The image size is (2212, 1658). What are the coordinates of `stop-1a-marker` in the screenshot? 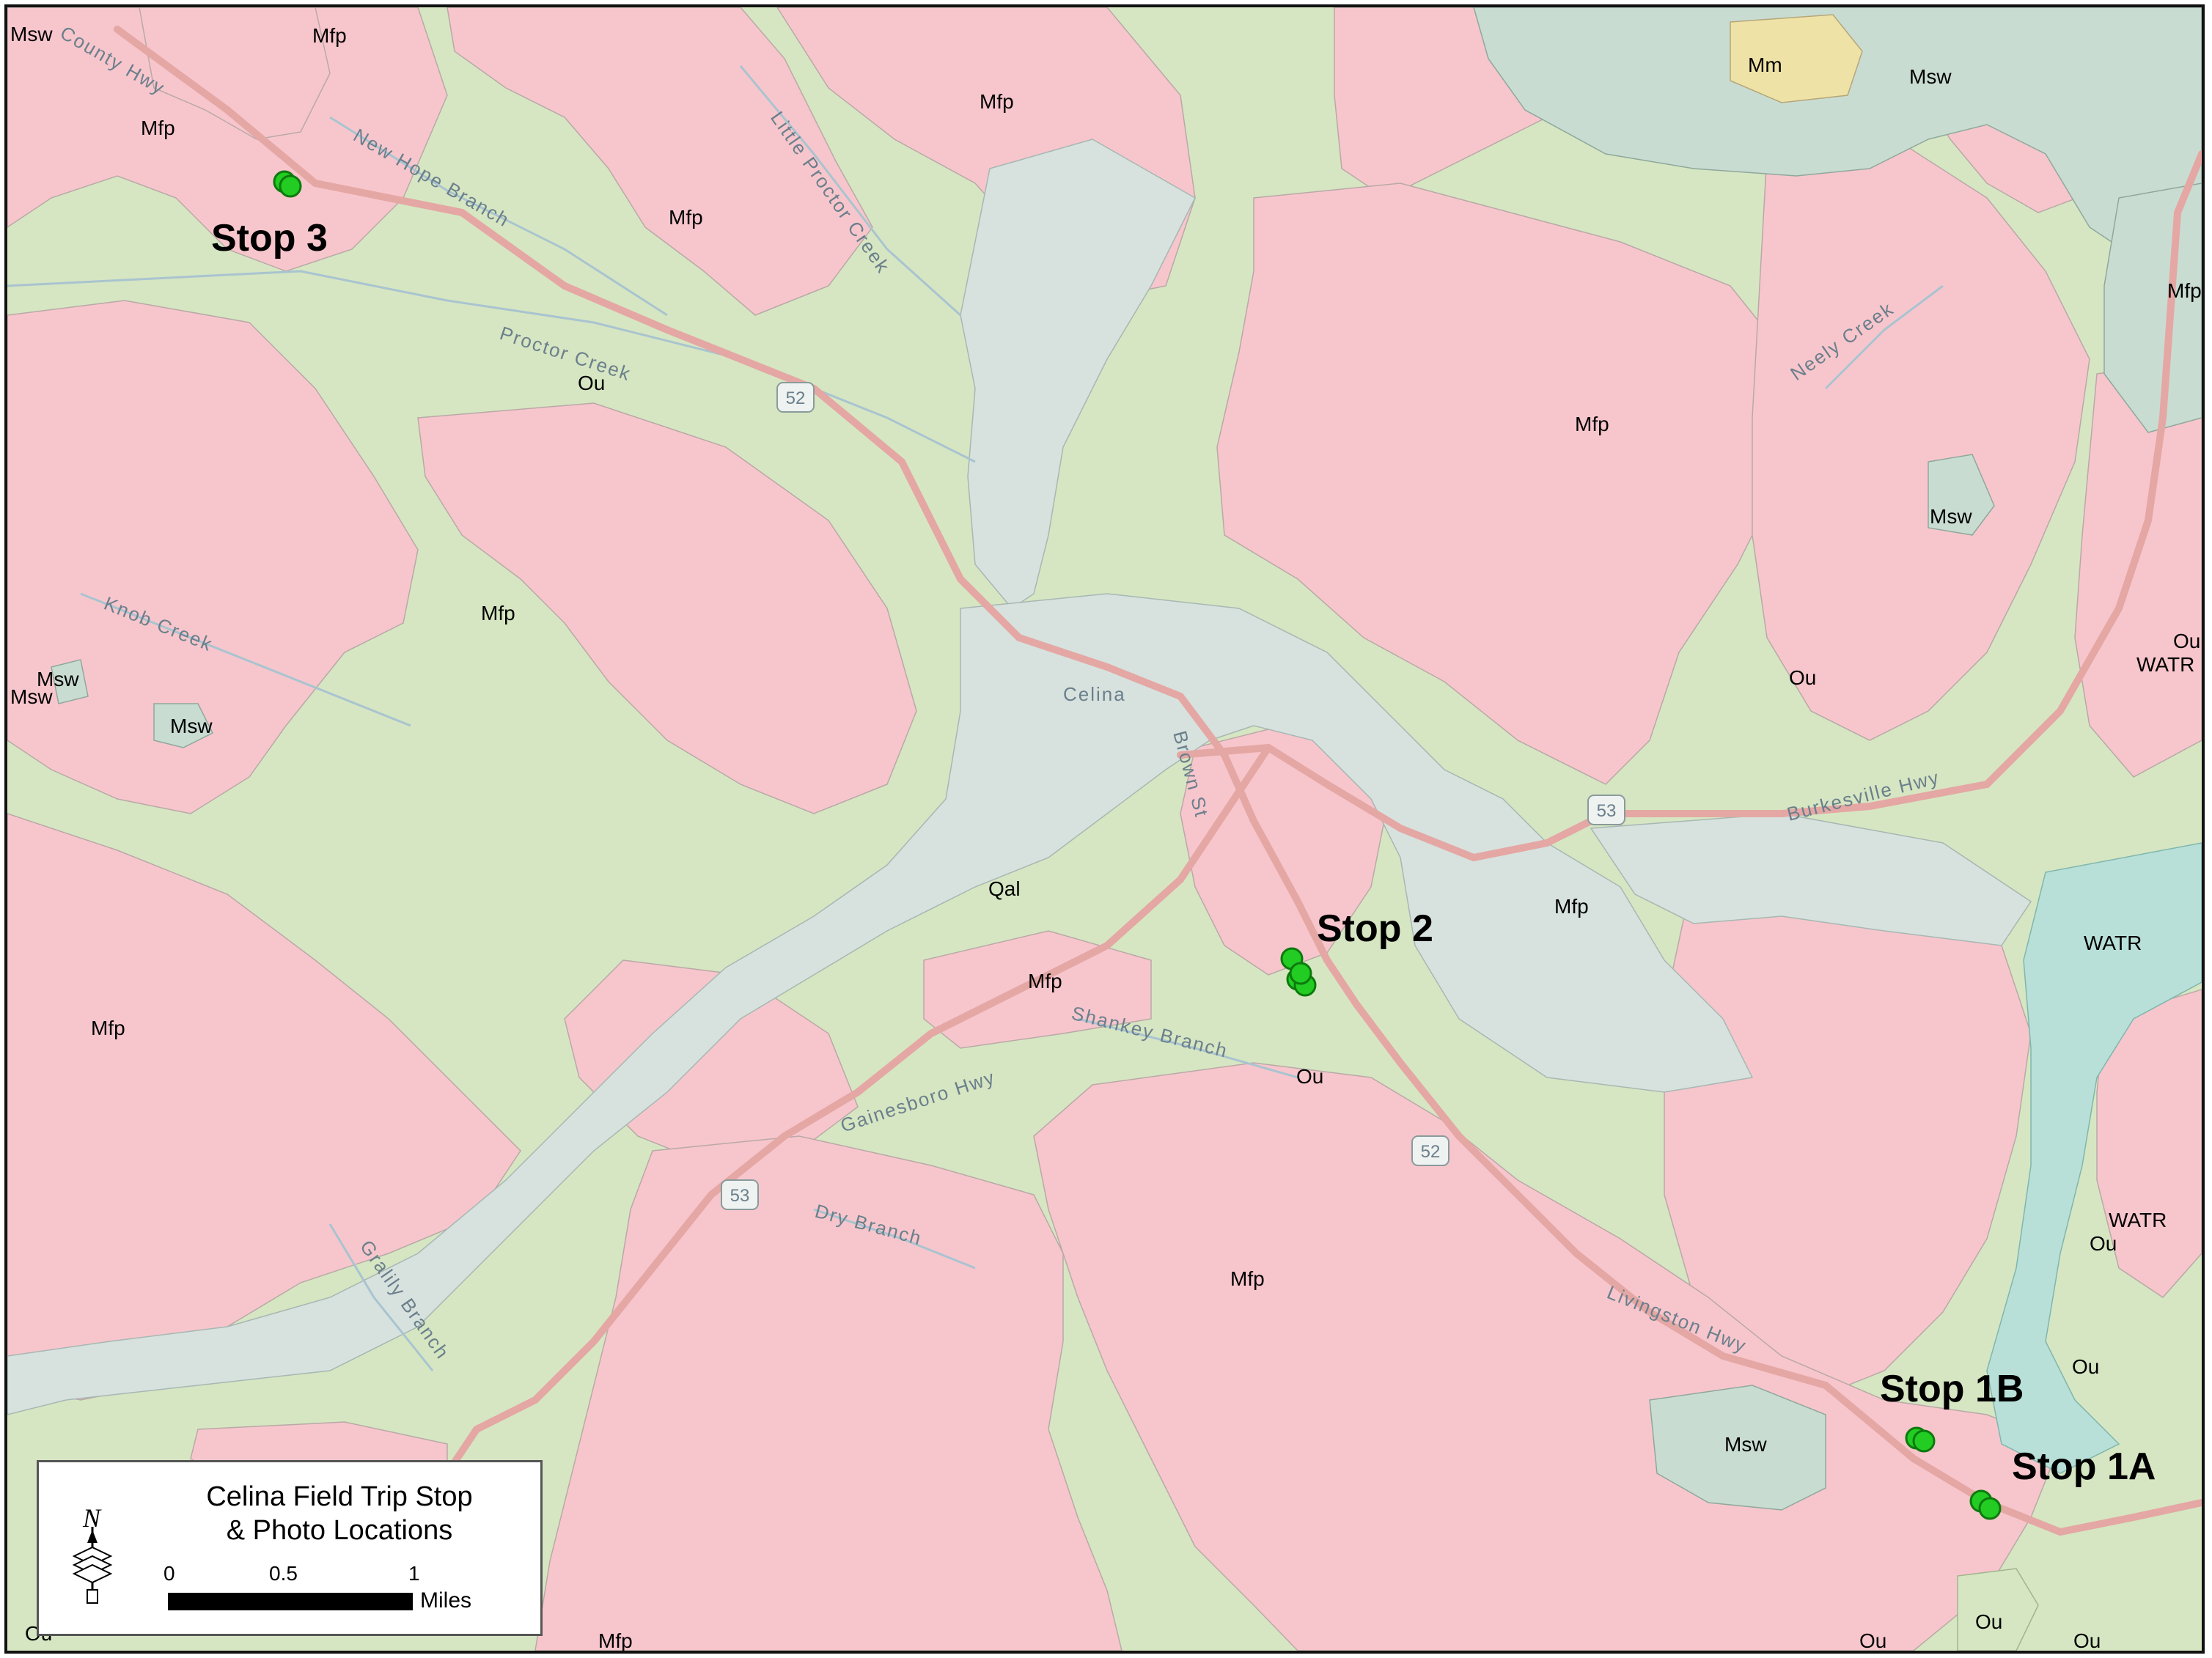 It's located at (1990, 1509).